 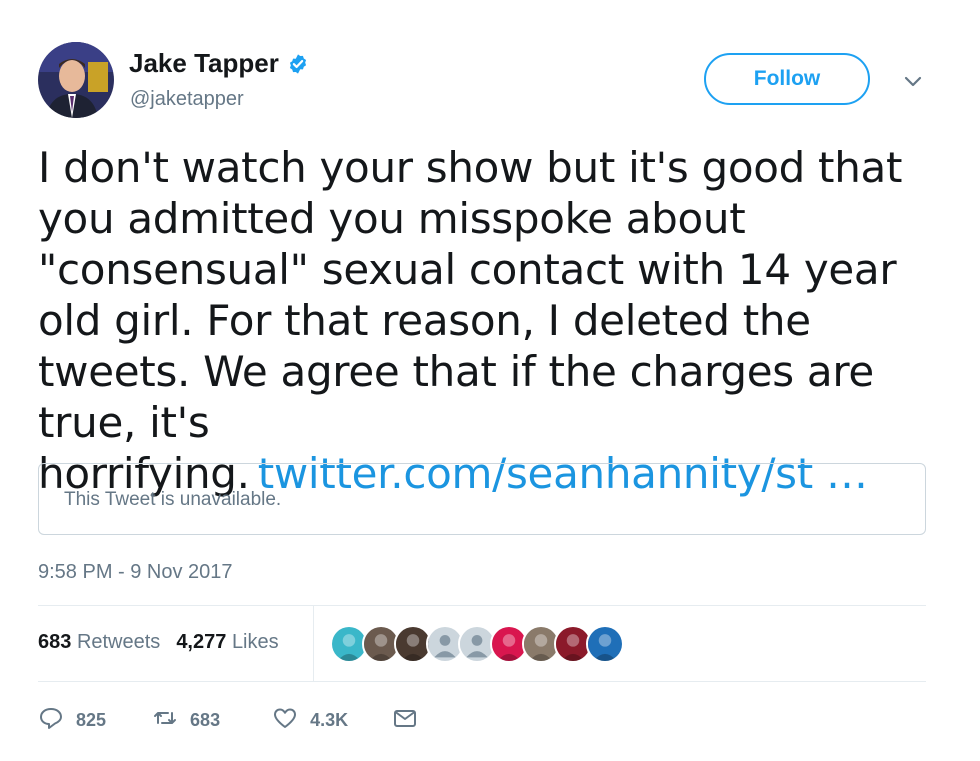 What do you see at coordinates (187, 99) in the screenshot?
I see `author-handle: @jaketapper` at bounding box center [187, 99].